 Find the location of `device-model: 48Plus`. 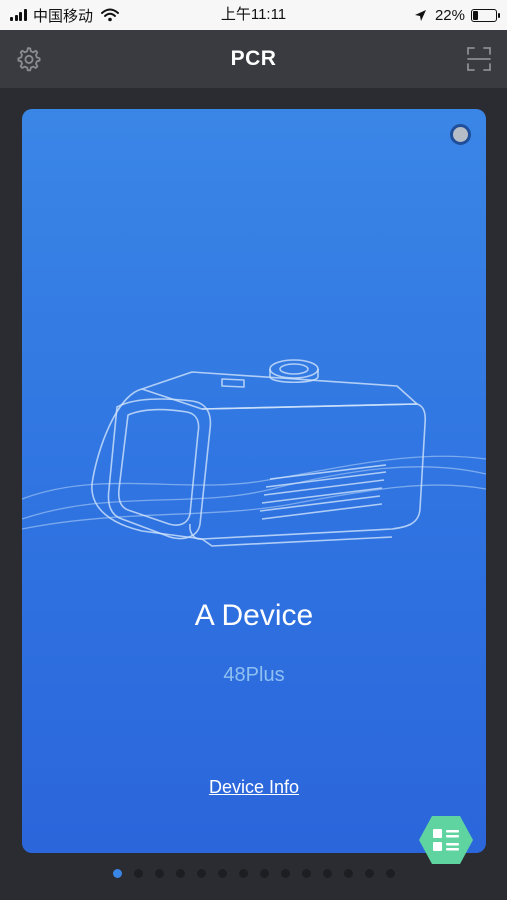

device-model: 48Plus is located at coordinates (254, 675).